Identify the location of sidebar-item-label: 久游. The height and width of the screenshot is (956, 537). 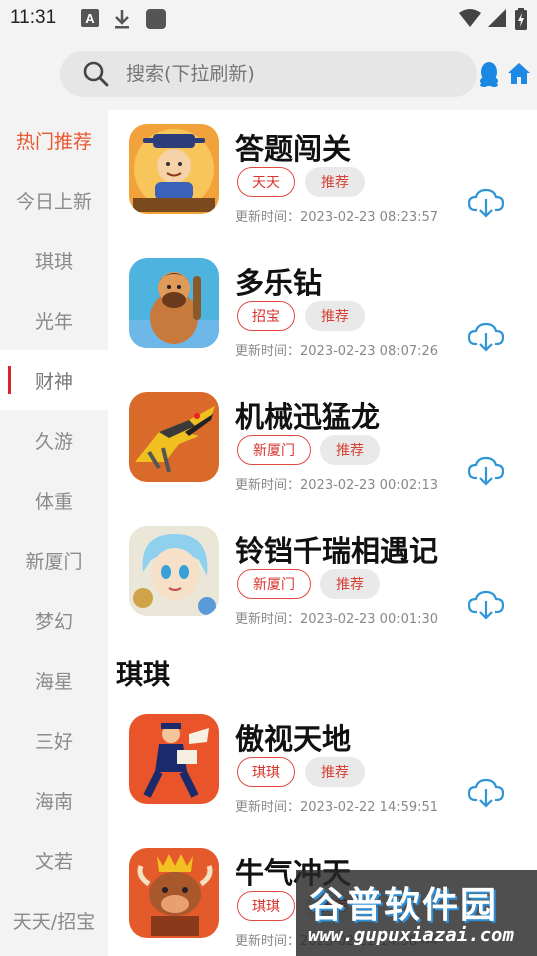
(53, 441).